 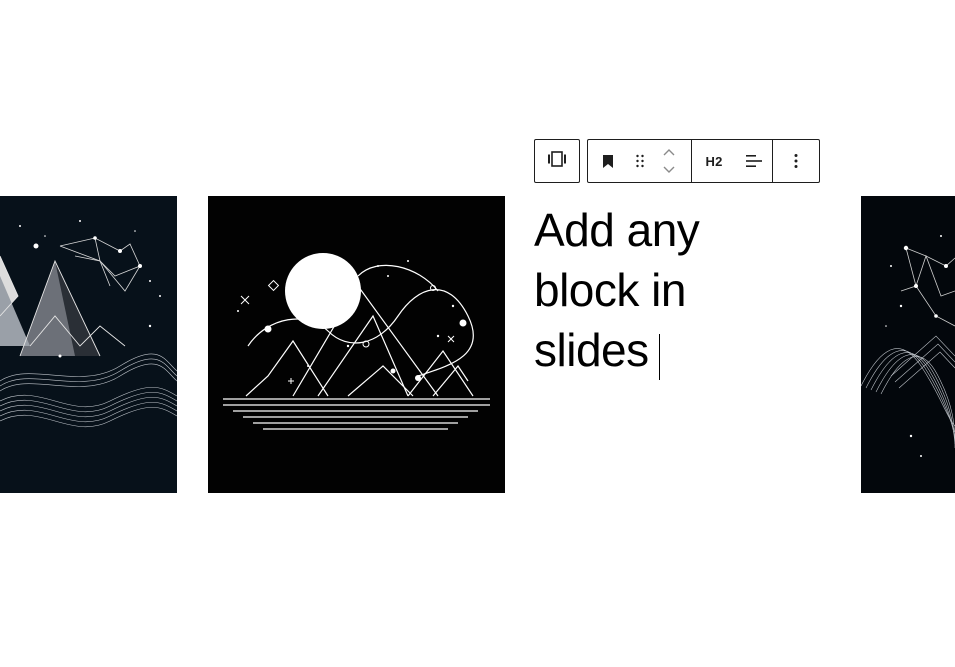 I want to click on align-text-button, so click(x=754, y=161).